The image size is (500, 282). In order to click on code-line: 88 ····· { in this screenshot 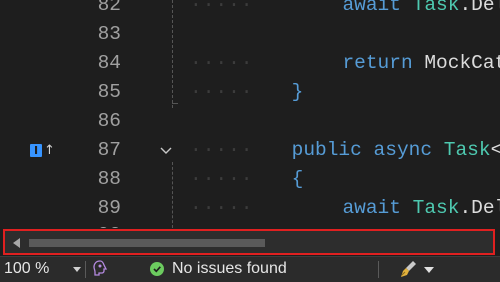, I will do `click(250, 179)`.